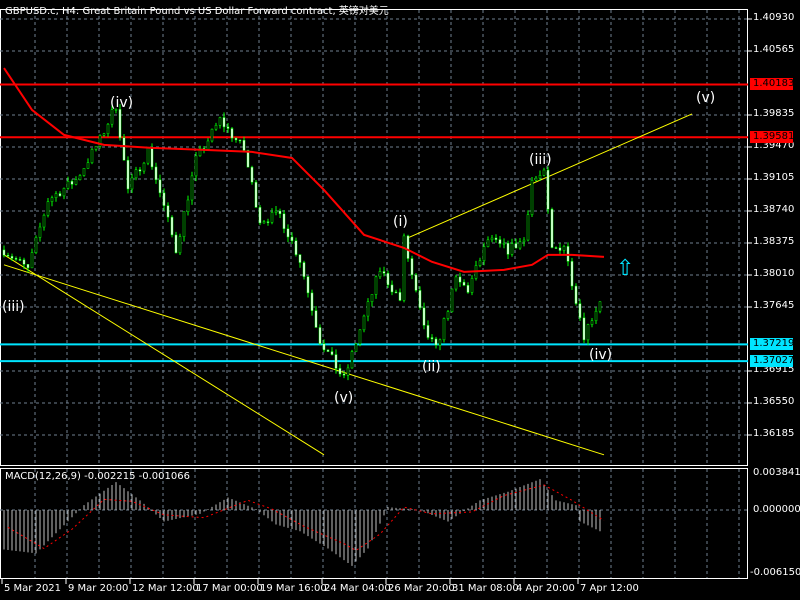 This screenshot has width=800, height=600. I want to click on wave-label: (iv), so click(122, 103).